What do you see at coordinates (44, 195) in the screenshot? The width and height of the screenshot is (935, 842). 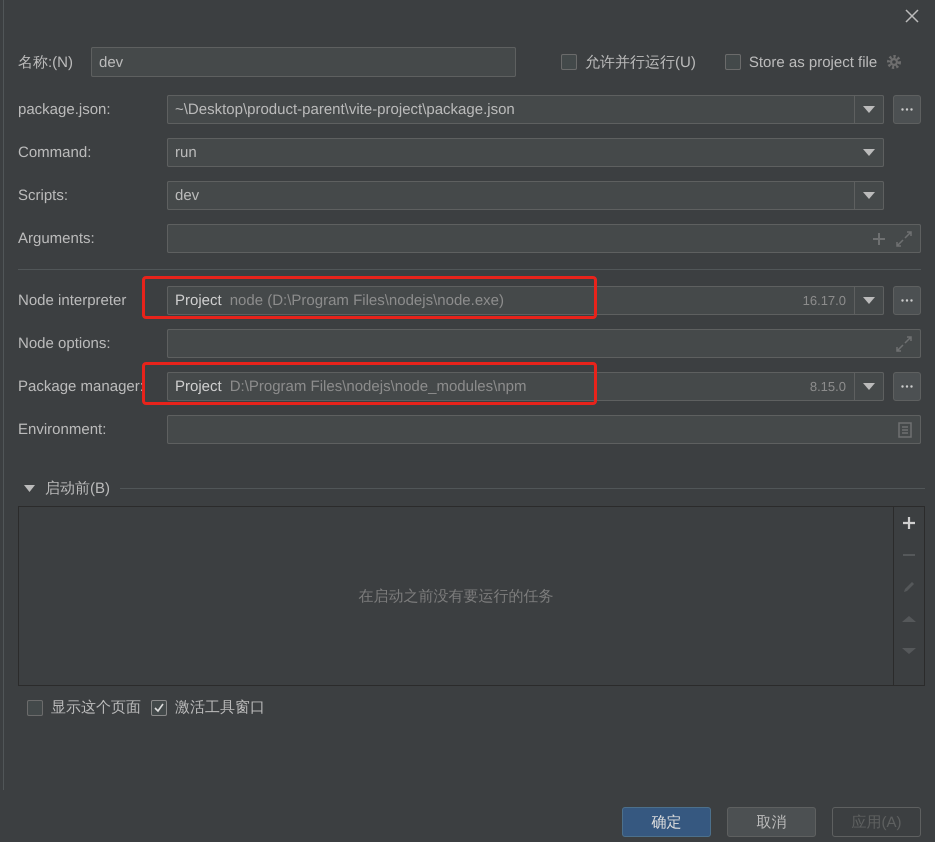 I see `field-label: Scripts:` at bounding box center [44, 195].